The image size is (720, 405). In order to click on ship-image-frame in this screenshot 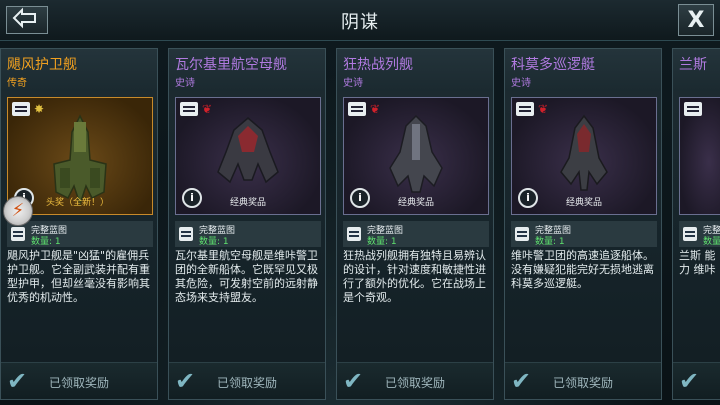, I will do `click(699, 156)`.